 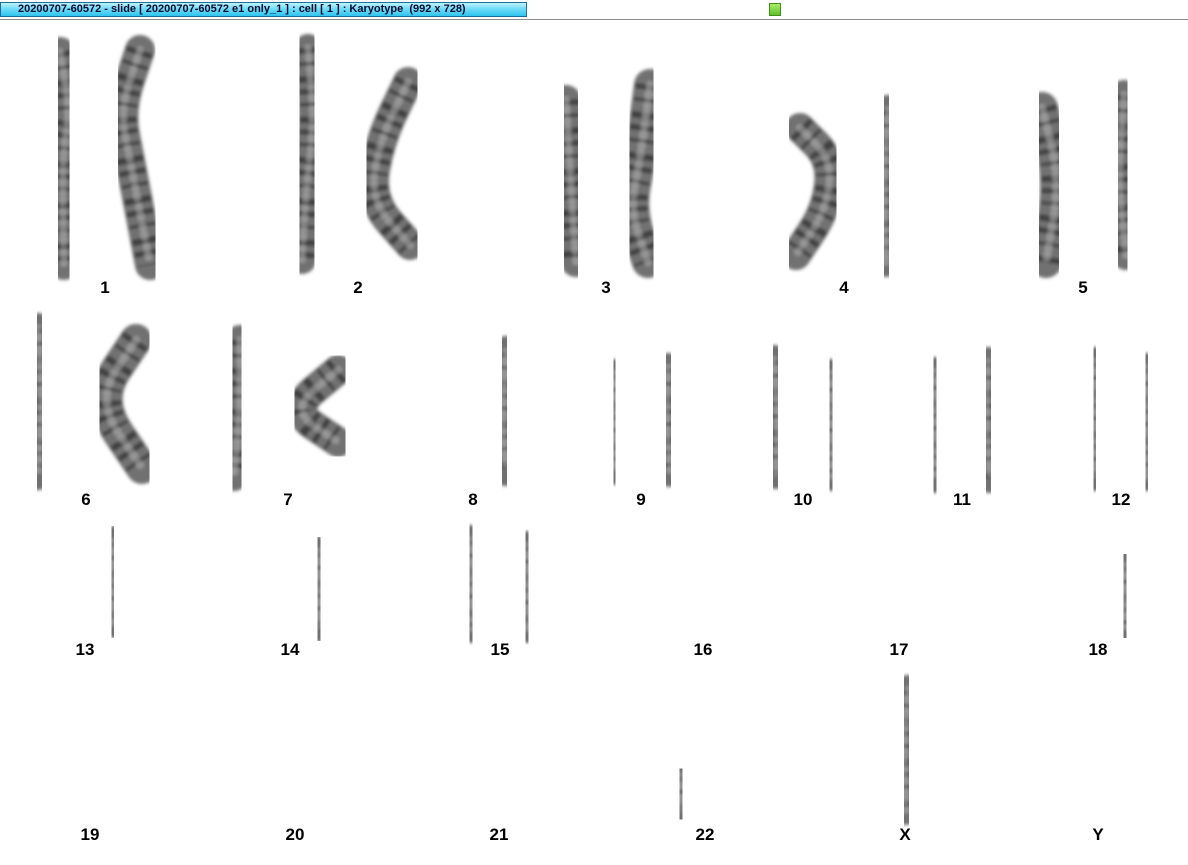 I want to click on chromosome-label: 15, so click(x=500, y=649).